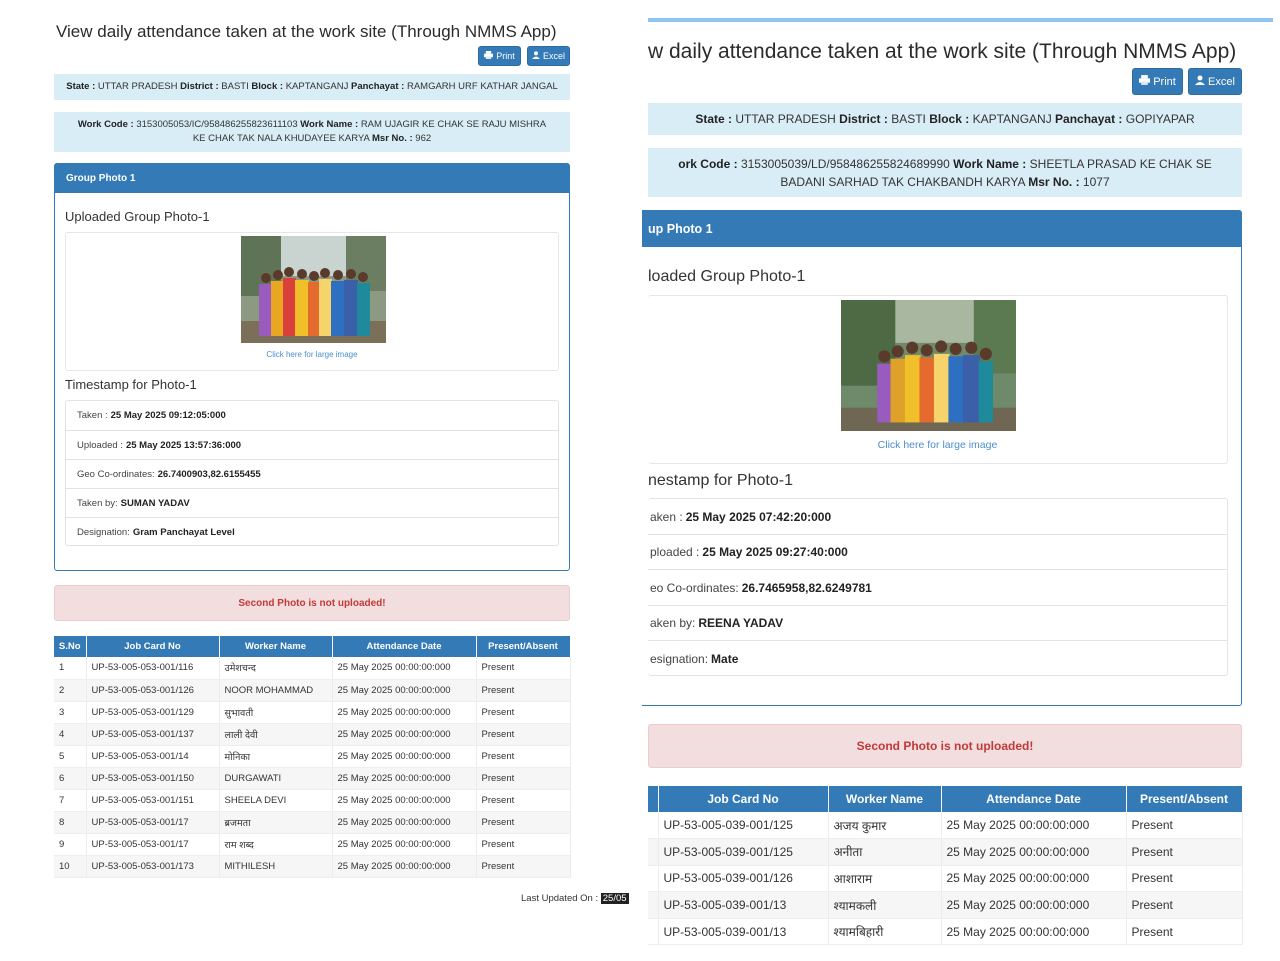 Image resolution: width=1280 pixels, height=961 pixels. Describe the element at coordinates (70, 668) in the screenshot. I see `table-cell: 1` at that location.